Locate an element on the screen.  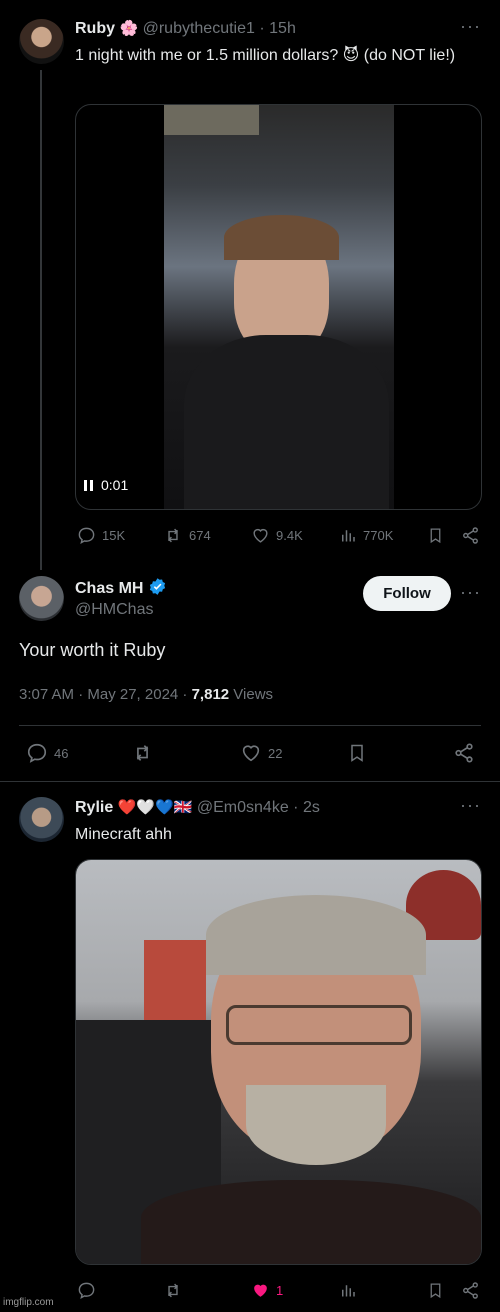
thread-line is located at coordinates (41, 320).